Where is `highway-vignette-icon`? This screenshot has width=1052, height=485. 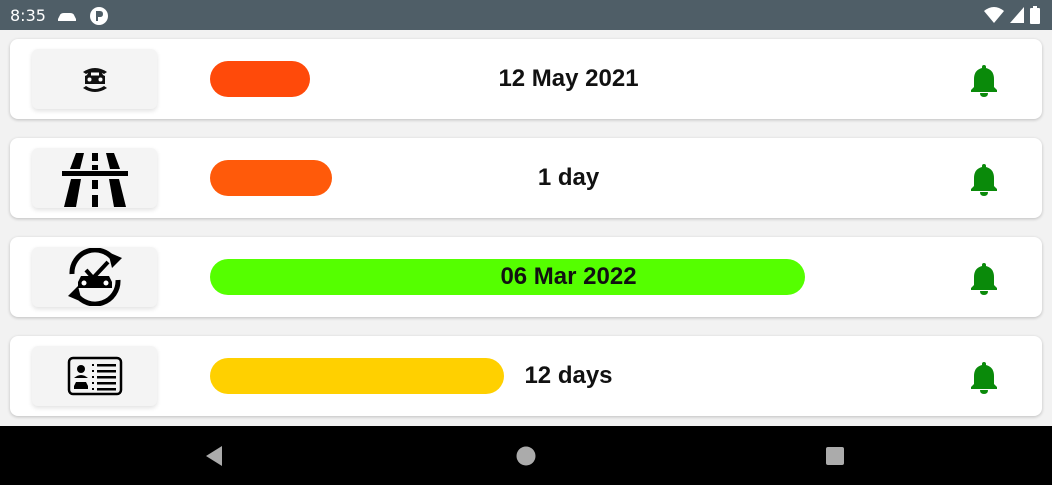 highway-vignette-icon is located at coordinates (94, 180).